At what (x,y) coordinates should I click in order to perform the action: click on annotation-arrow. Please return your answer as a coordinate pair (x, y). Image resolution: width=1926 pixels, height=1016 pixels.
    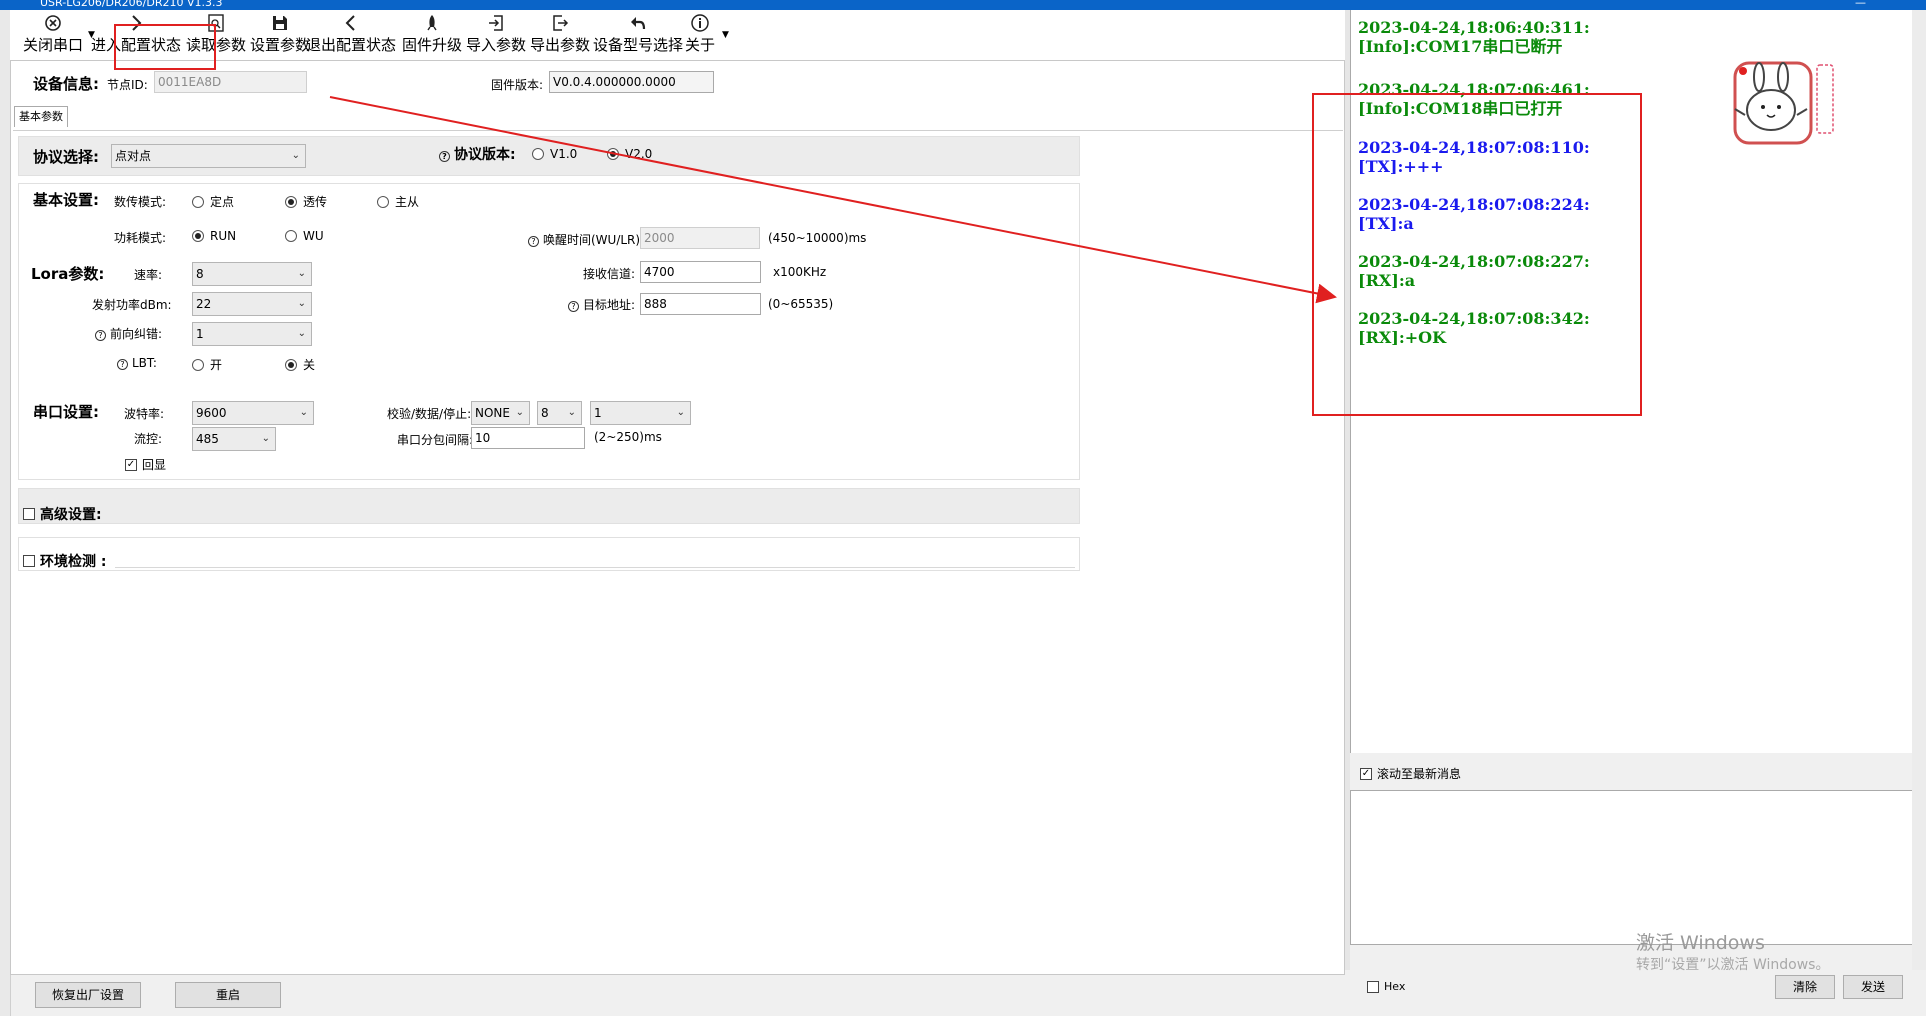
    Looking at the image, I should click on (833, 200).